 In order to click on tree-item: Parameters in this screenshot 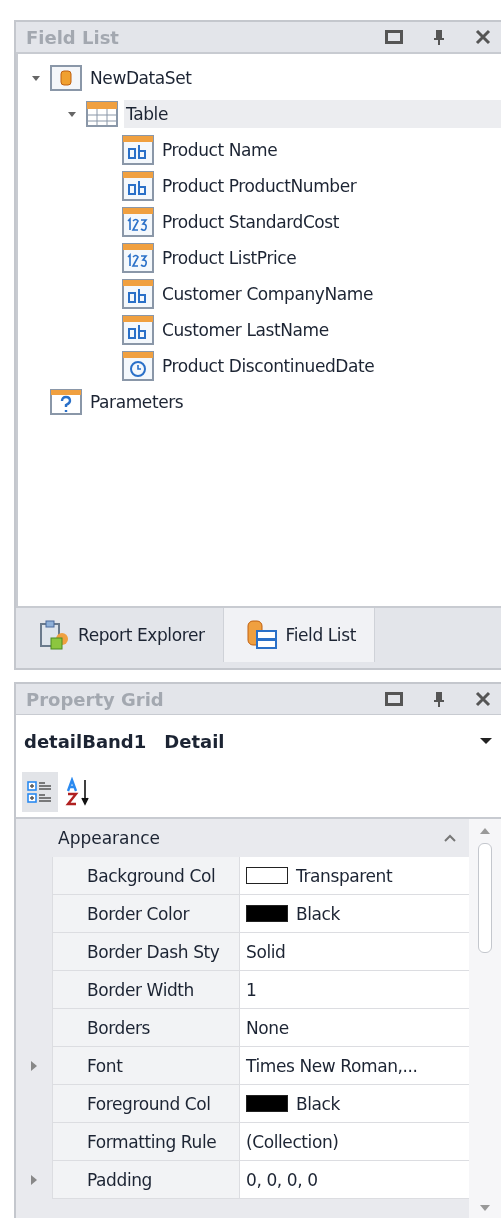, I will do `click(294, 402)`.